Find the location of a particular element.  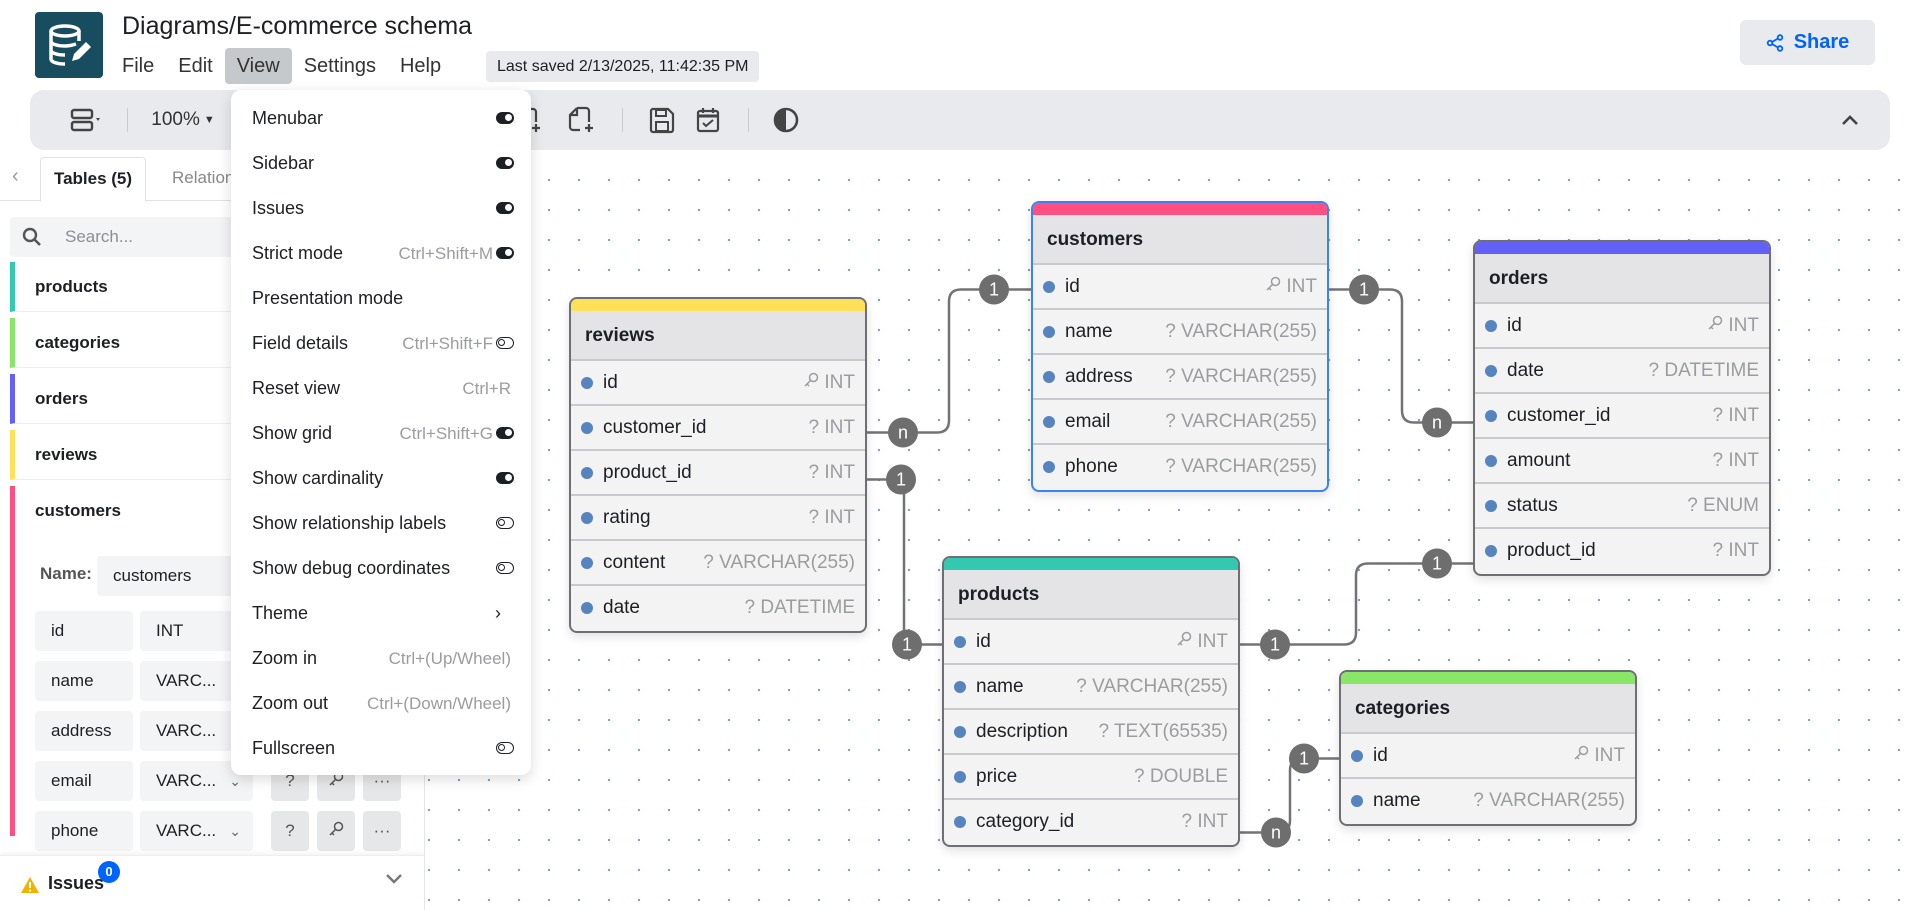

table-field-row: email ? VARCHAR(255) is located at coordinates (1180, 422).